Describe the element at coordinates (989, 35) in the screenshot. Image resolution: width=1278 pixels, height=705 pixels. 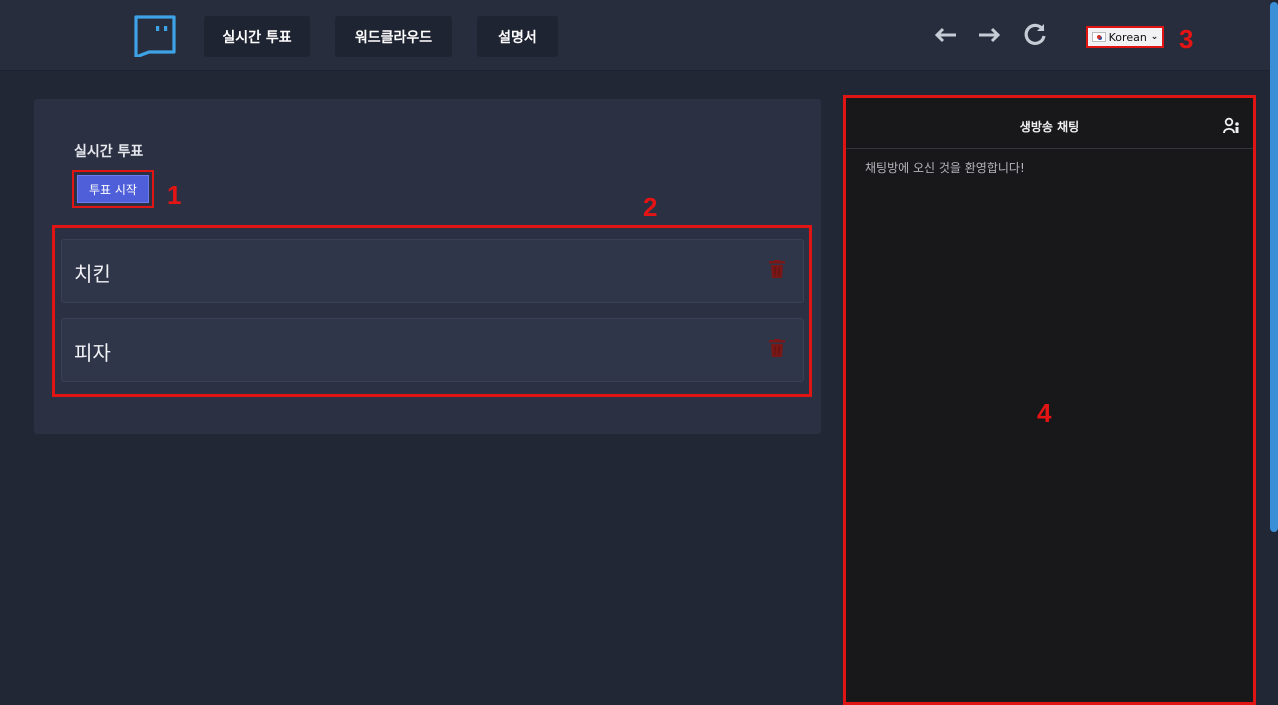
I see `arrow-right-icon` at that location.